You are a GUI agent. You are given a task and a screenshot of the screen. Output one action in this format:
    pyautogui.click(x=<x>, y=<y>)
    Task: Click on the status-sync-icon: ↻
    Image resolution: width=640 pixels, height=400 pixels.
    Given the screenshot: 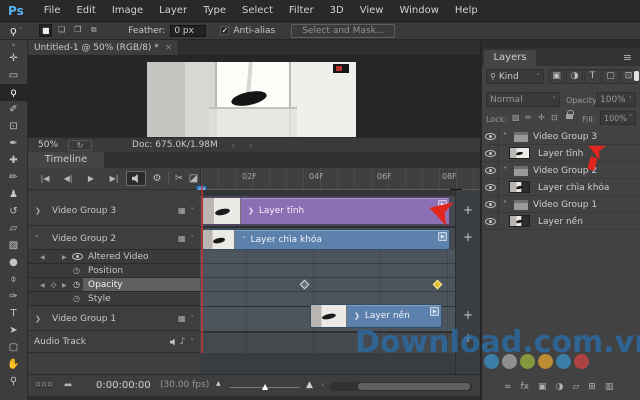 What is the action you would take?
    pyautogui.click(x=80, y=145)
    